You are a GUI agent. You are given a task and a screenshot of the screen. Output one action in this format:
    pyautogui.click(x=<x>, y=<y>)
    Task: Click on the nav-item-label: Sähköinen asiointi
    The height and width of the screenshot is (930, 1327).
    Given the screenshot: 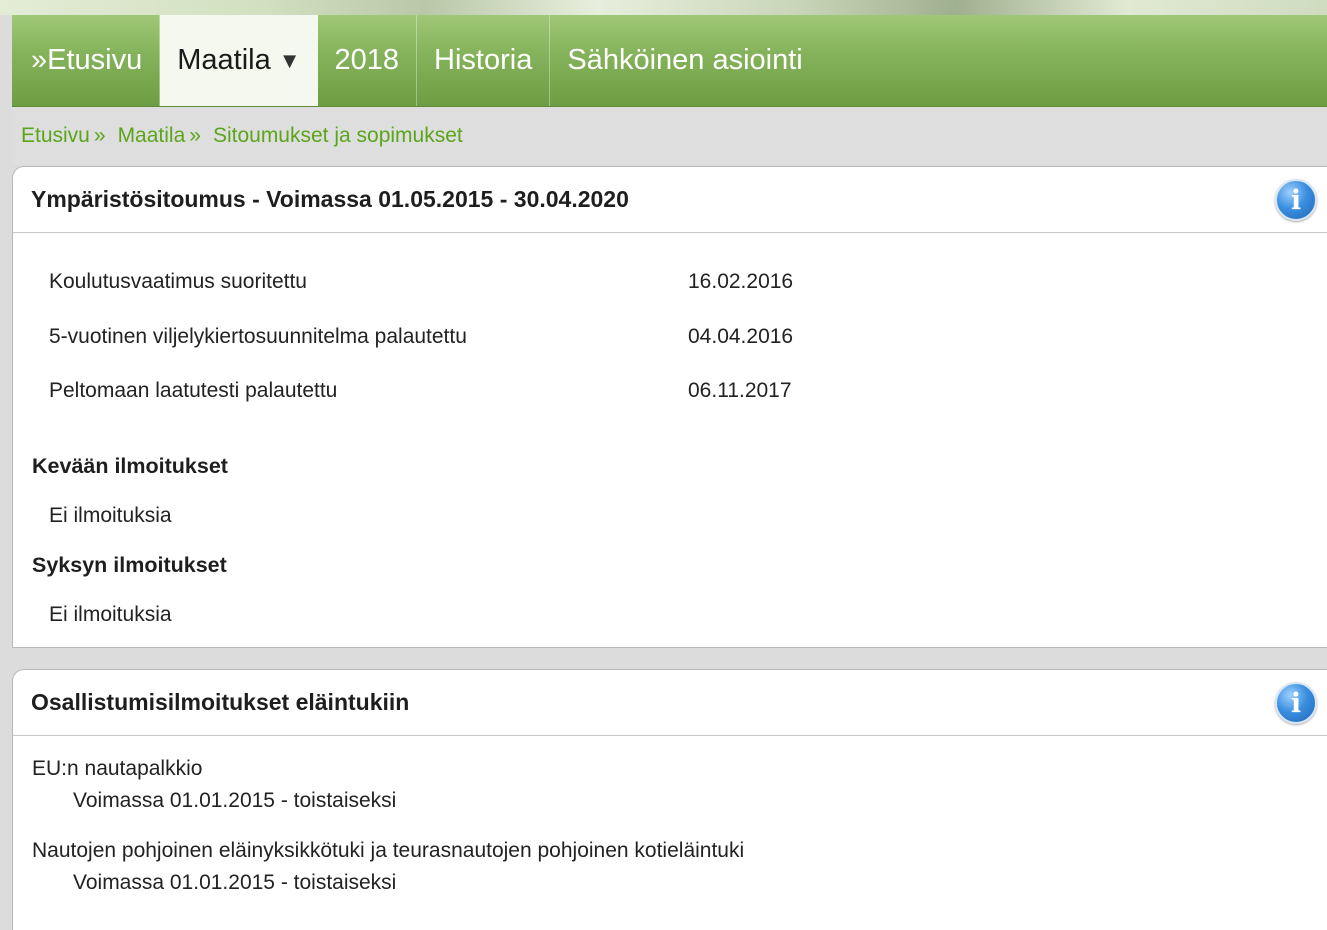 What is the action you would take?
    pyautogui.click(x=685, y=60)
    